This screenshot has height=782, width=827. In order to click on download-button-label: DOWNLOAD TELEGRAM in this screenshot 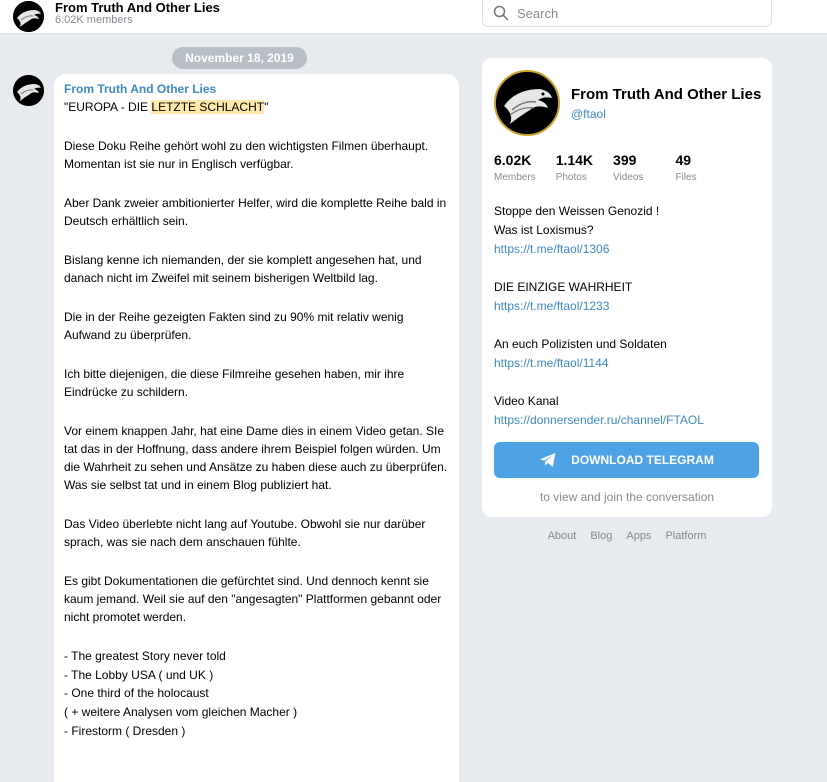, I will do `click(642, 460)`.